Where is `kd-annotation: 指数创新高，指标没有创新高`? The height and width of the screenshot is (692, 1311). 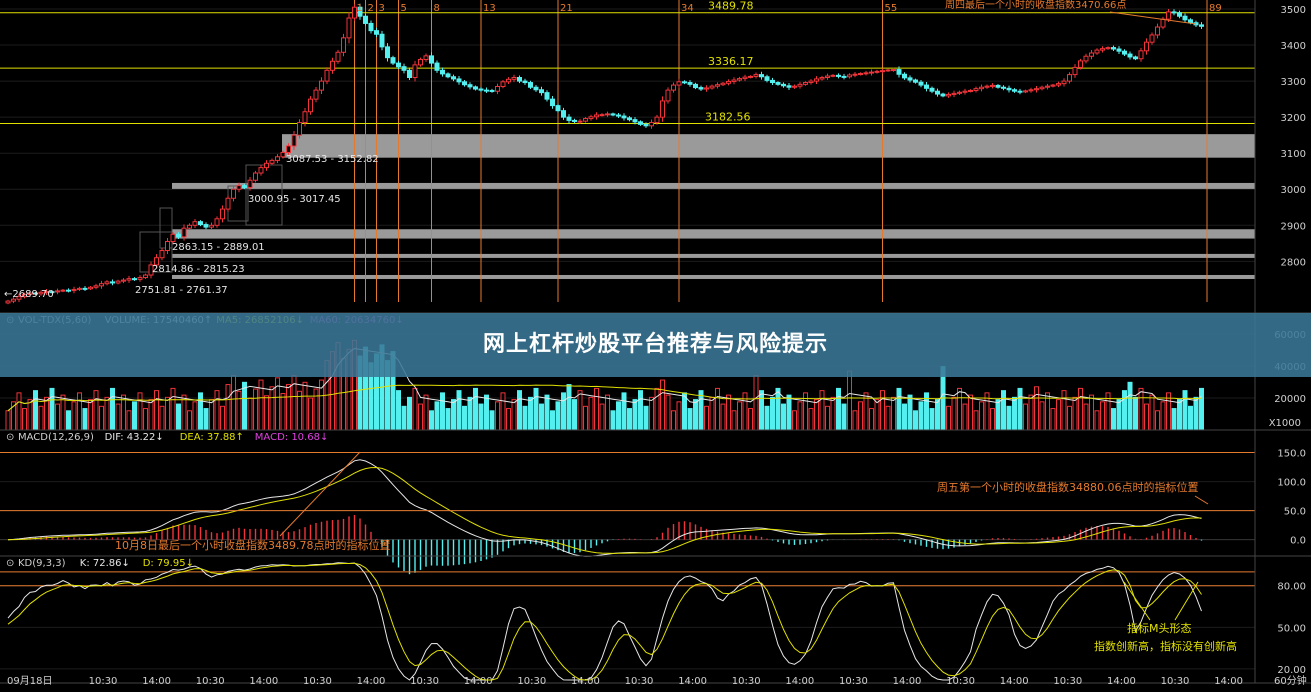 kd-annotation: 指数创新高，指标没有创新高 is located at coordinates (1165, 646).